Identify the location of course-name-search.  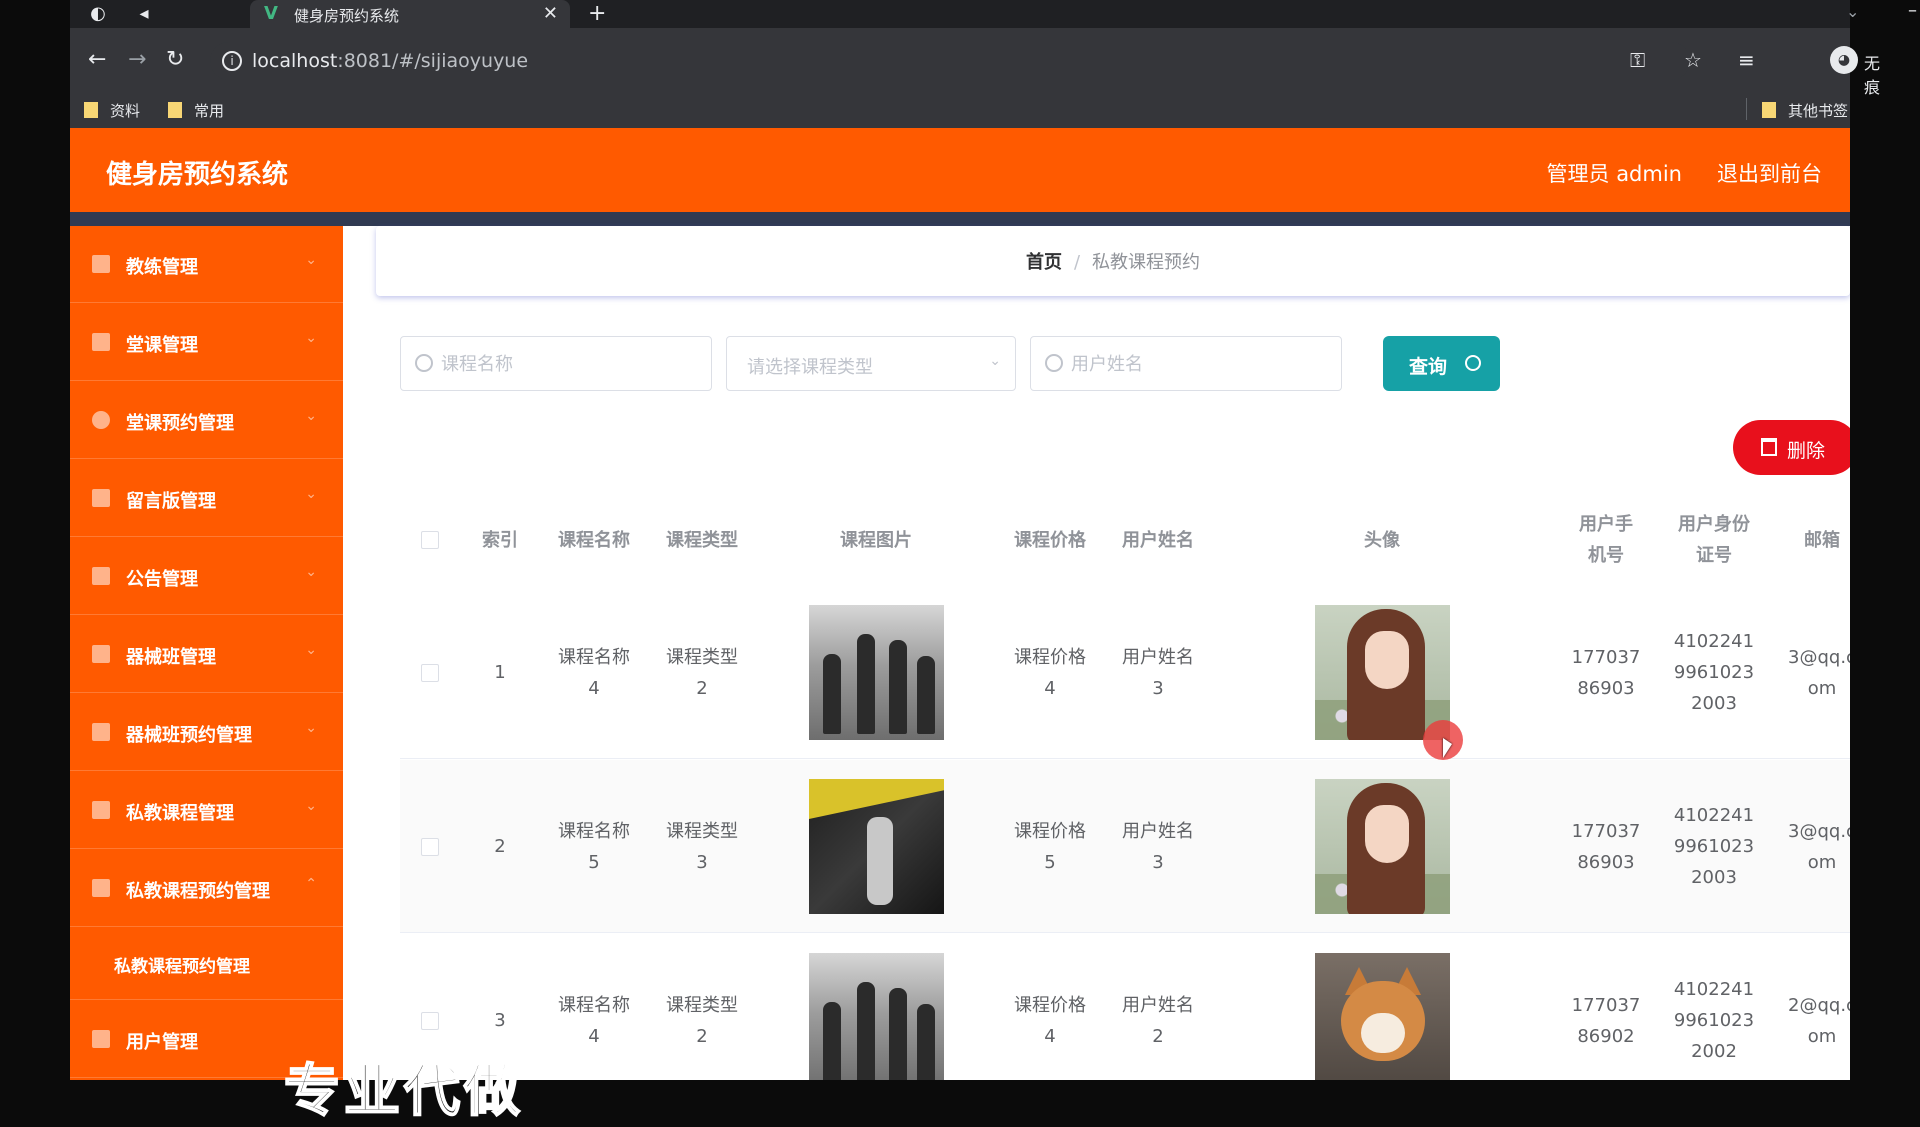
(556, 363).